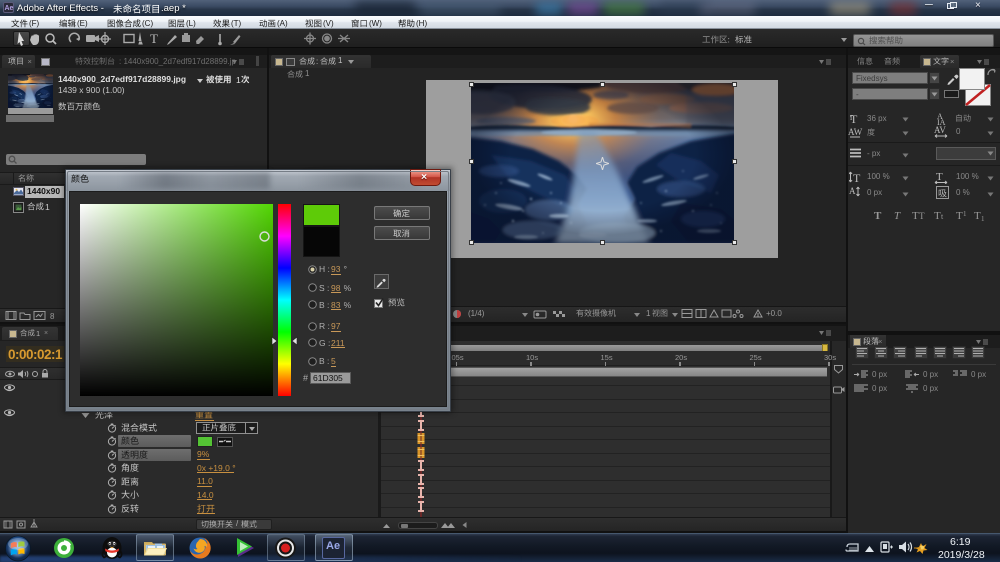 The image size is (1000, 562). What do you see at coordinates (855, 132) in the screenshot?
I see `svg-text: AW` at bounding box center [855, 132].